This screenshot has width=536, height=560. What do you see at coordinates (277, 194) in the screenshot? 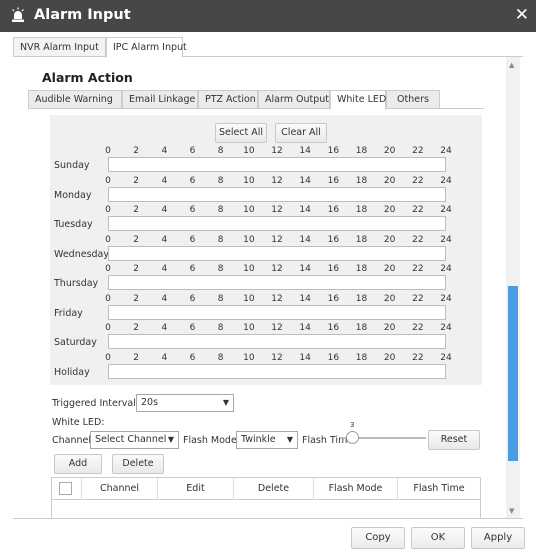
I see `schedule-bar-monday` at bounding box center [277, 194].